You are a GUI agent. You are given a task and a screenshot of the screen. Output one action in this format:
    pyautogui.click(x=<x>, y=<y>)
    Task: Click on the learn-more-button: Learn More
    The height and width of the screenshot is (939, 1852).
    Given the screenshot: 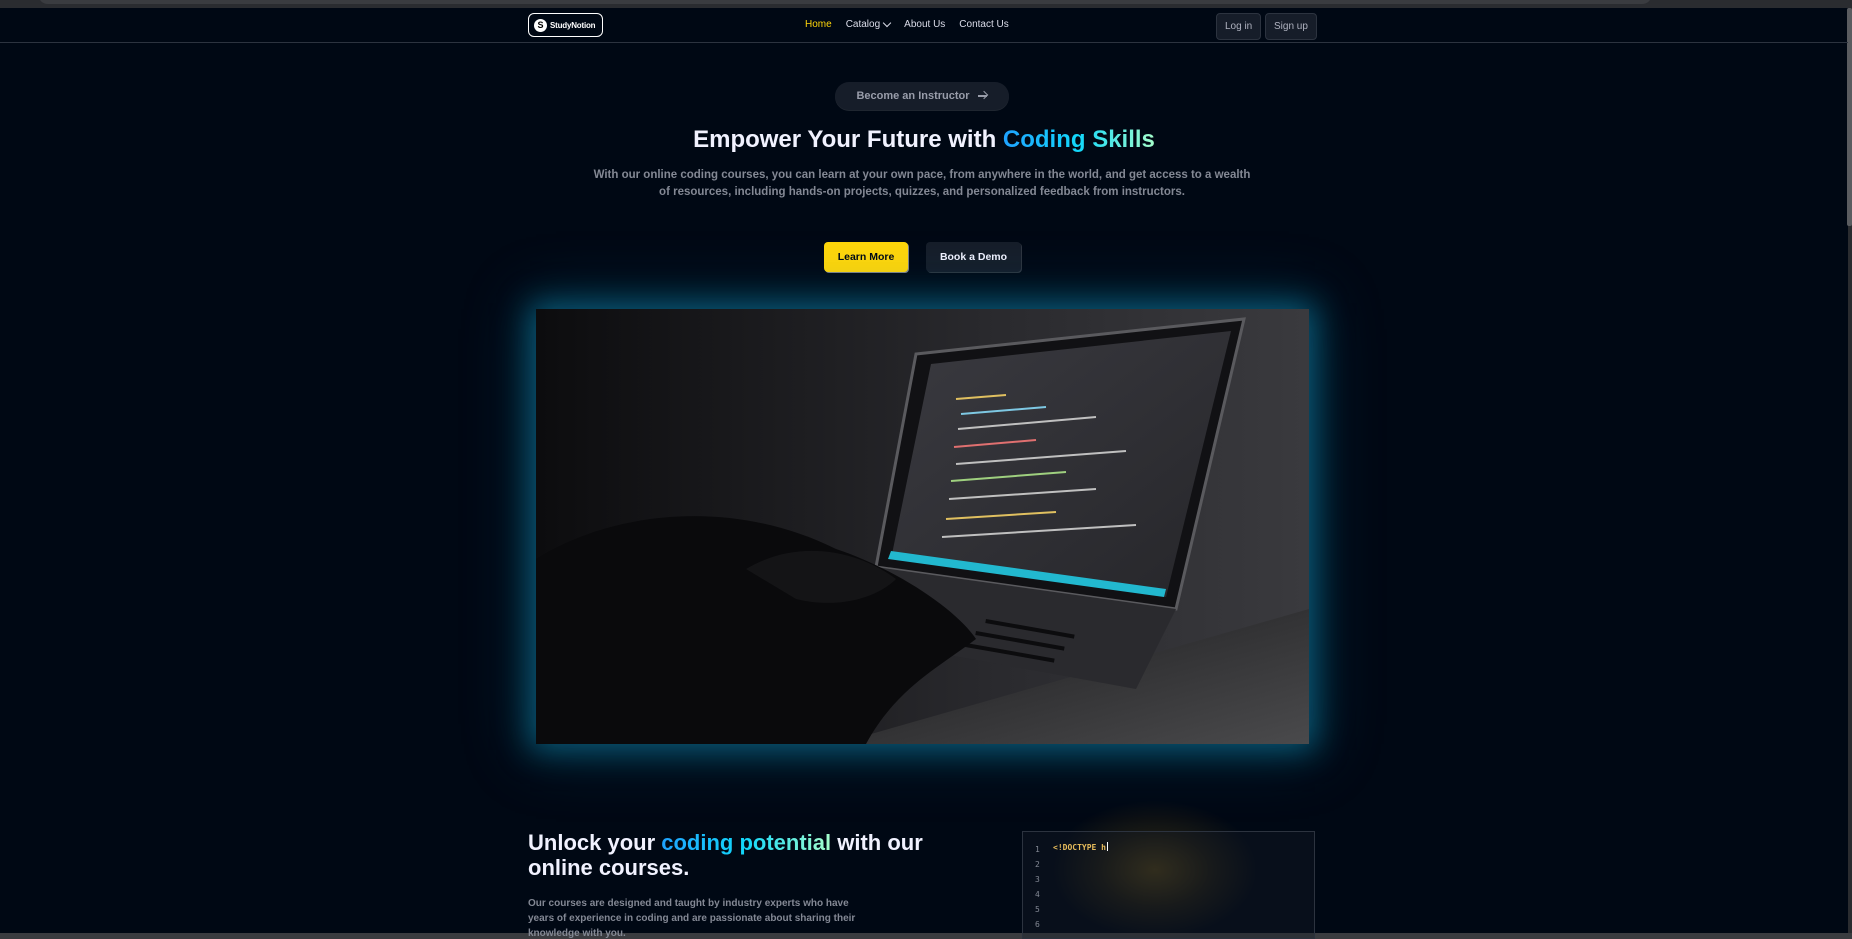 What is the action you would take?
    pyautogui.click(x=866, y=257)
    